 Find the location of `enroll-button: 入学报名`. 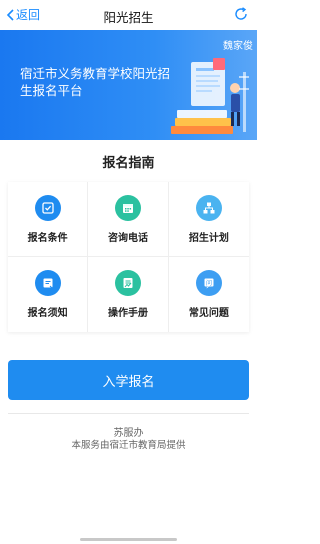

enroll-button: 入学报名 is located at coordinates (128, 380).